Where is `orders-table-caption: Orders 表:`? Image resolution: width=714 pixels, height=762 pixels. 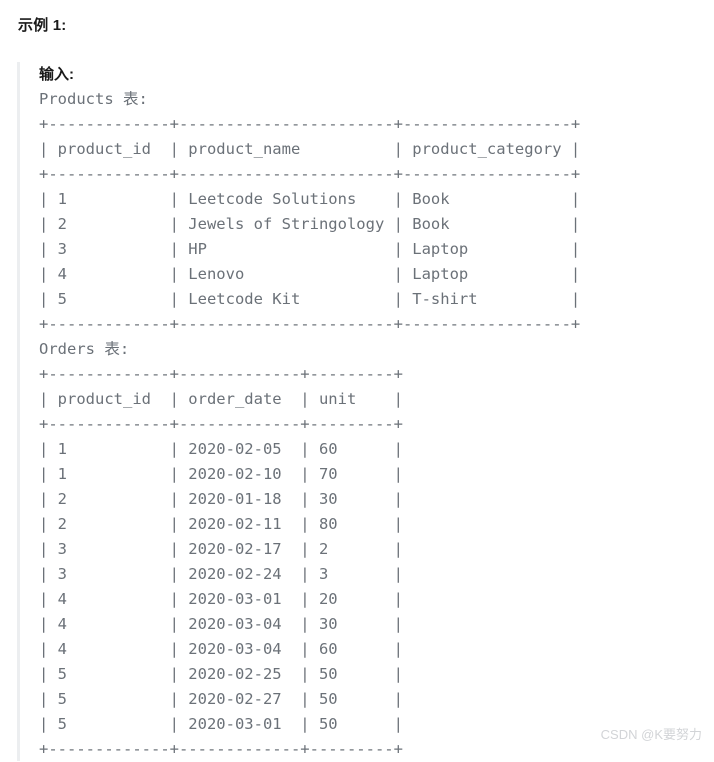
orders-table-caption: Orders 表: is located at coordinates (84, 349).